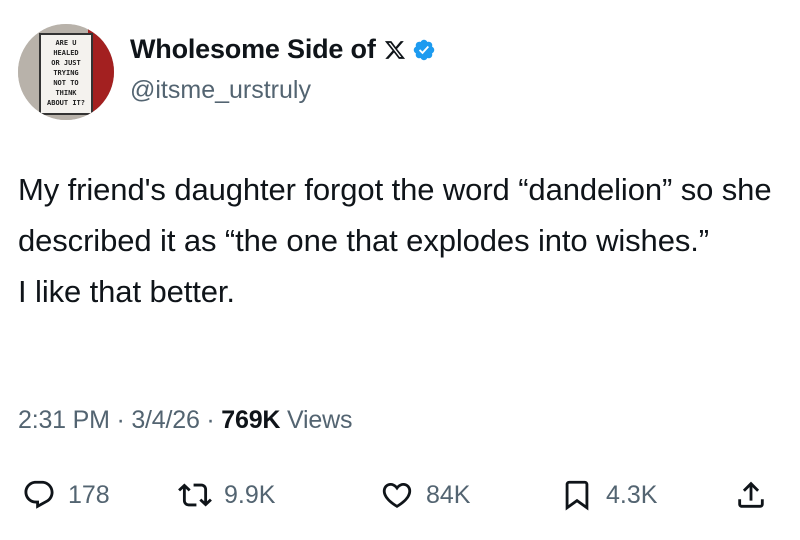 This screenshot has height=540, width=800. Describe the element at coordinates (64, 420) in the screenshot. I see `tweet-time: 2:31 PM` at that location.